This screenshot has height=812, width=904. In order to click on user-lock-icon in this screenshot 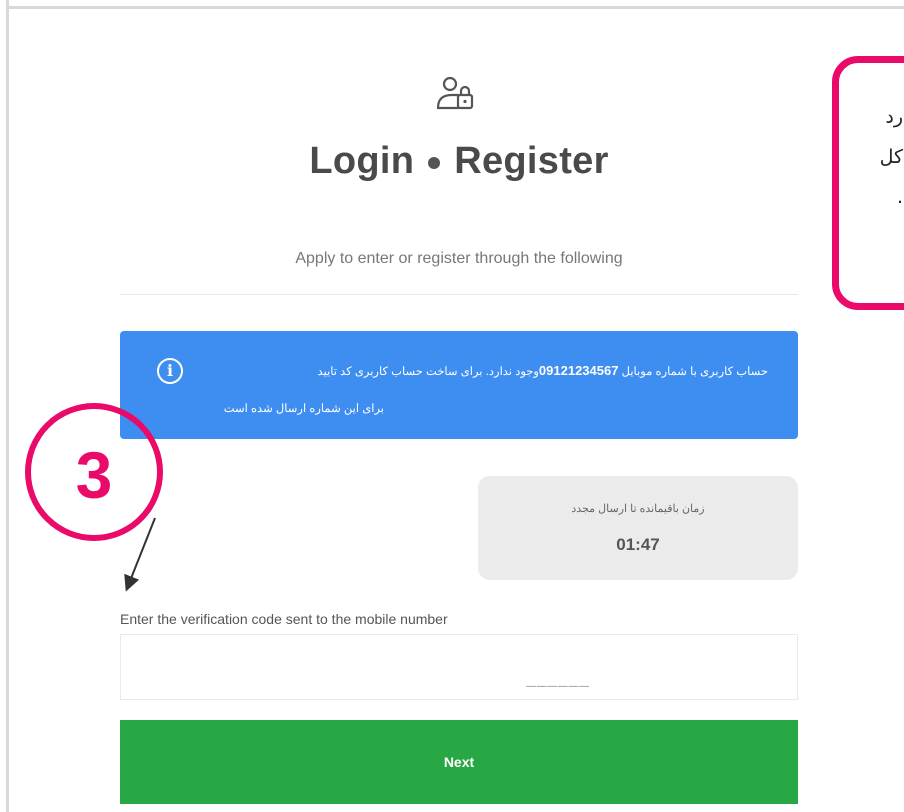, I will do `click(455, 93)`.